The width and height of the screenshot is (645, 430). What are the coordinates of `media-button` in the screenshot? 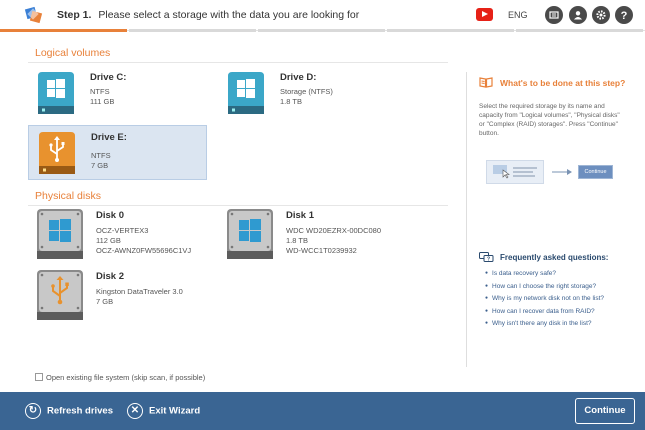 It's located at (554, 15).